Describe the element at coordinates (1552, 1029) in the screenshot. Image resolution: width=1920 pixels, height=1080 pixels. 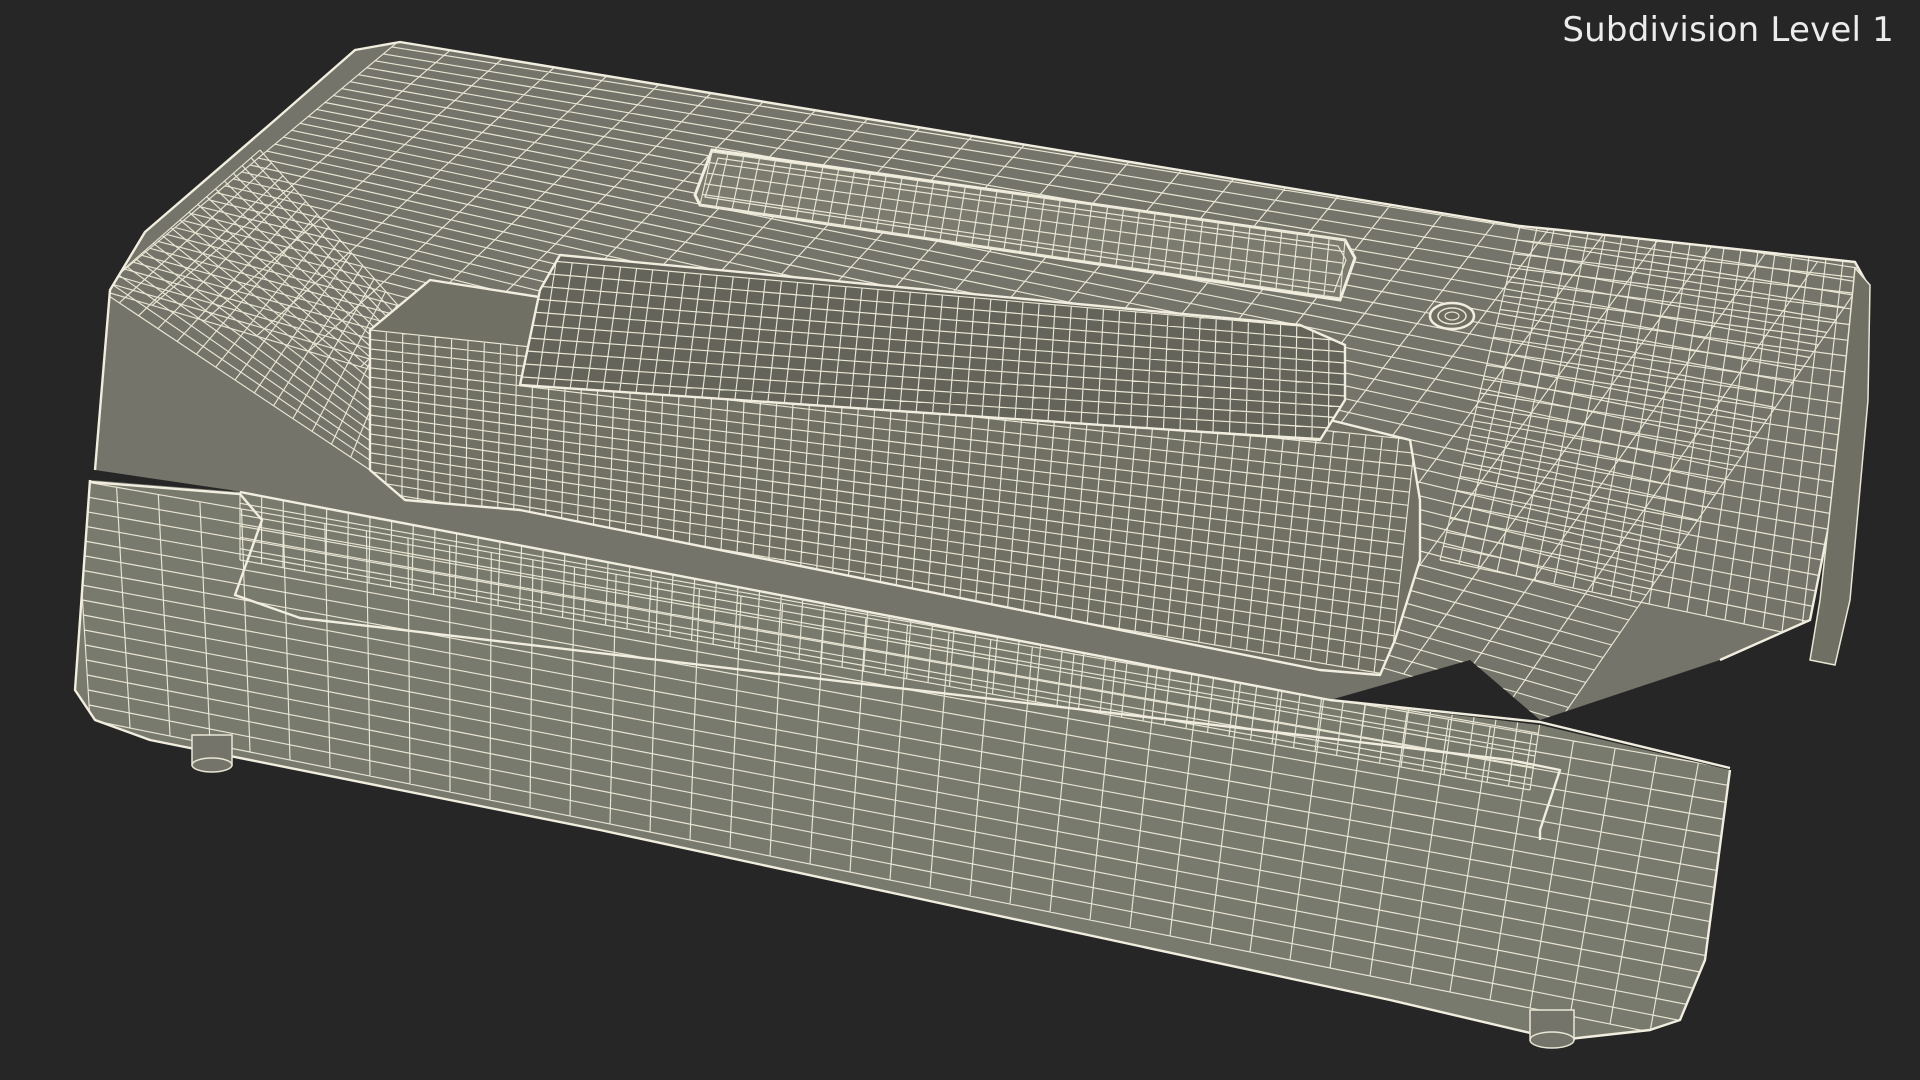
I see `foot-right` at that location.